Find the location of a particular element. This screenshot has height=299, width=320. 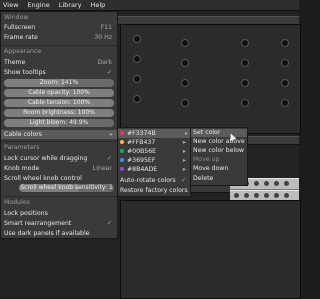

color-hex-label: #8B4ADE is located at coordinates (142, 169).